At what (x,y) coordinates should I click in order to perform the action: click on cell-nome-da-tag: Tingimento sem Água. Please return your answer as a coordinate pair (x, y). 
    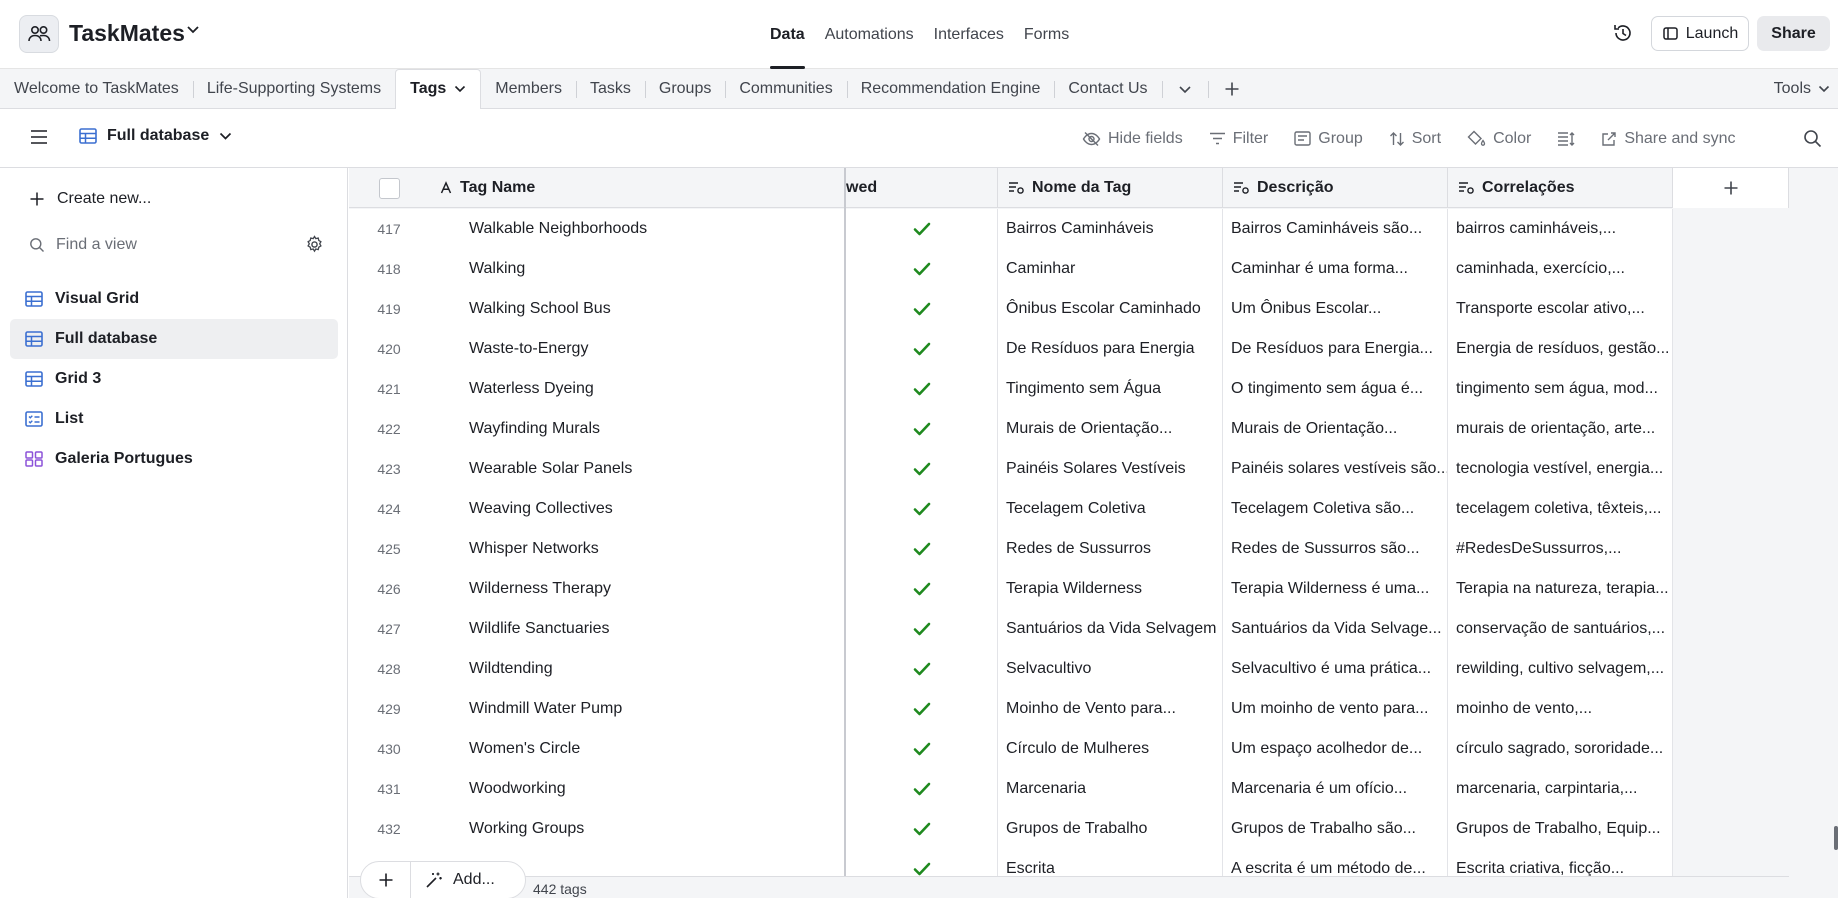
    Looking at the image, I should click on (1110, 389).